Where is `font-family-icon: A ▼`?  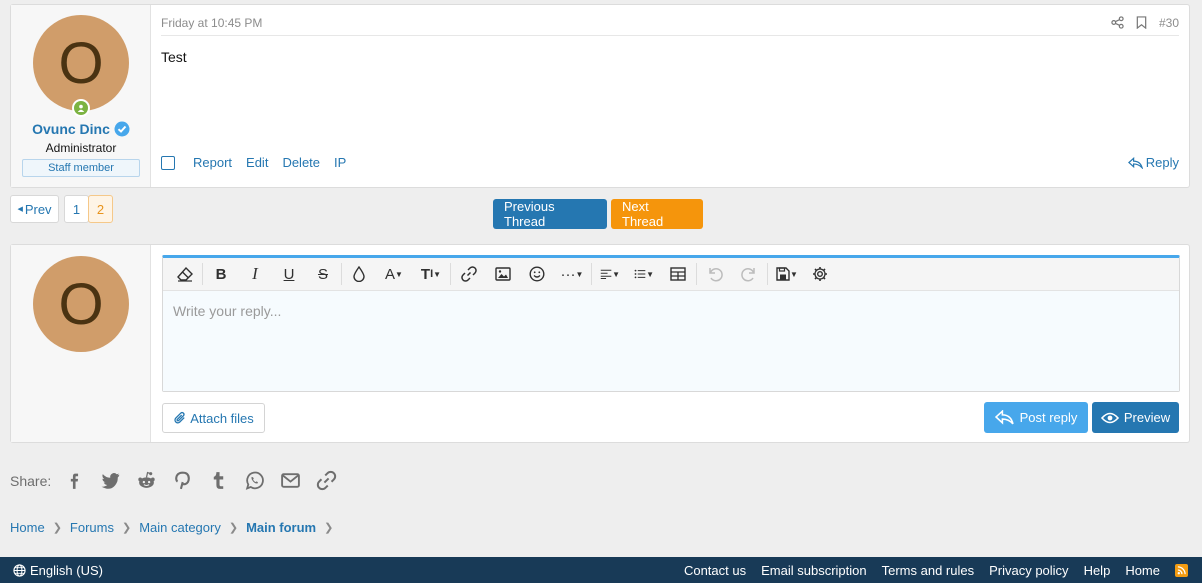
font-family-icon: A ▼ is located at coordinates (394, 274).